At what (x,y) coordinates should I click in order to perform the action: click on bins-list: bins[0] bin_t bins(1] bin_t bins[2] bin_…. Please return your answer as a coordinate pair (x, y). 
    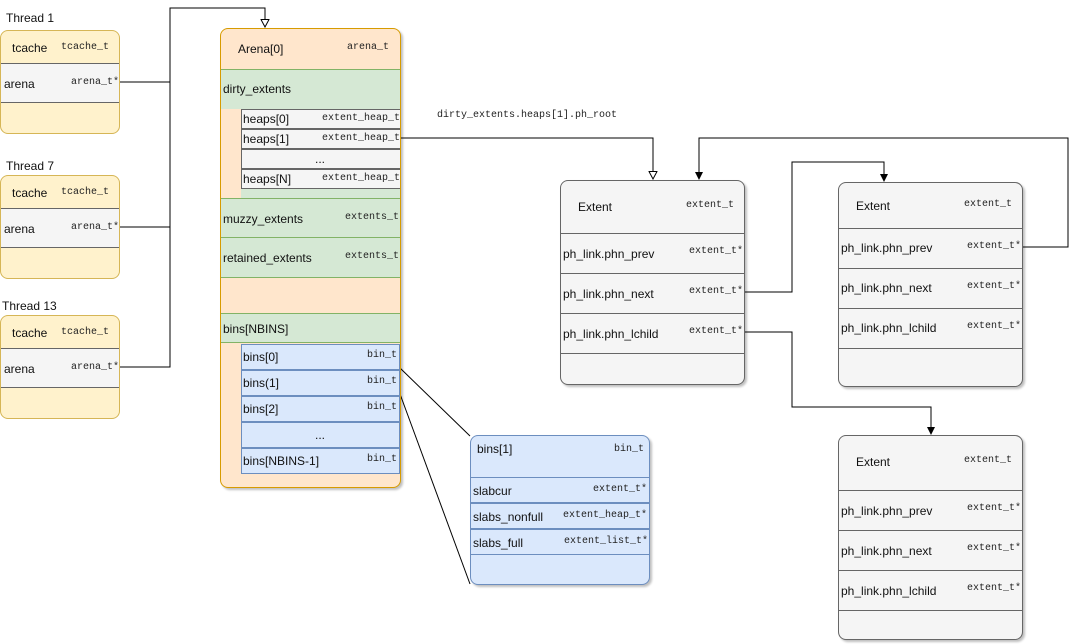
    Looking at the image, I should click on (320, 409).